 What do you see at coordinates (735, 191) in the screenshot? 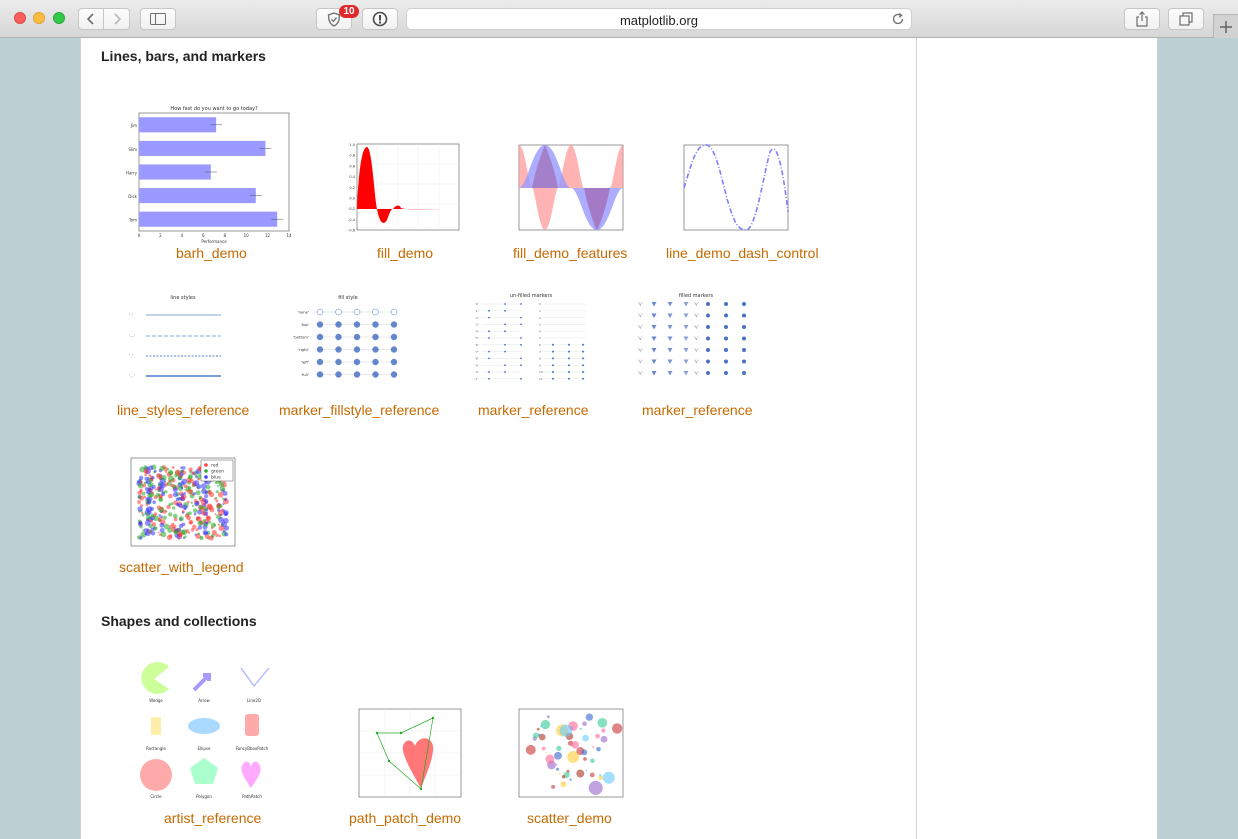
I see `line-demo-dash-control-thumbnail` at bounding box center [735, 191].